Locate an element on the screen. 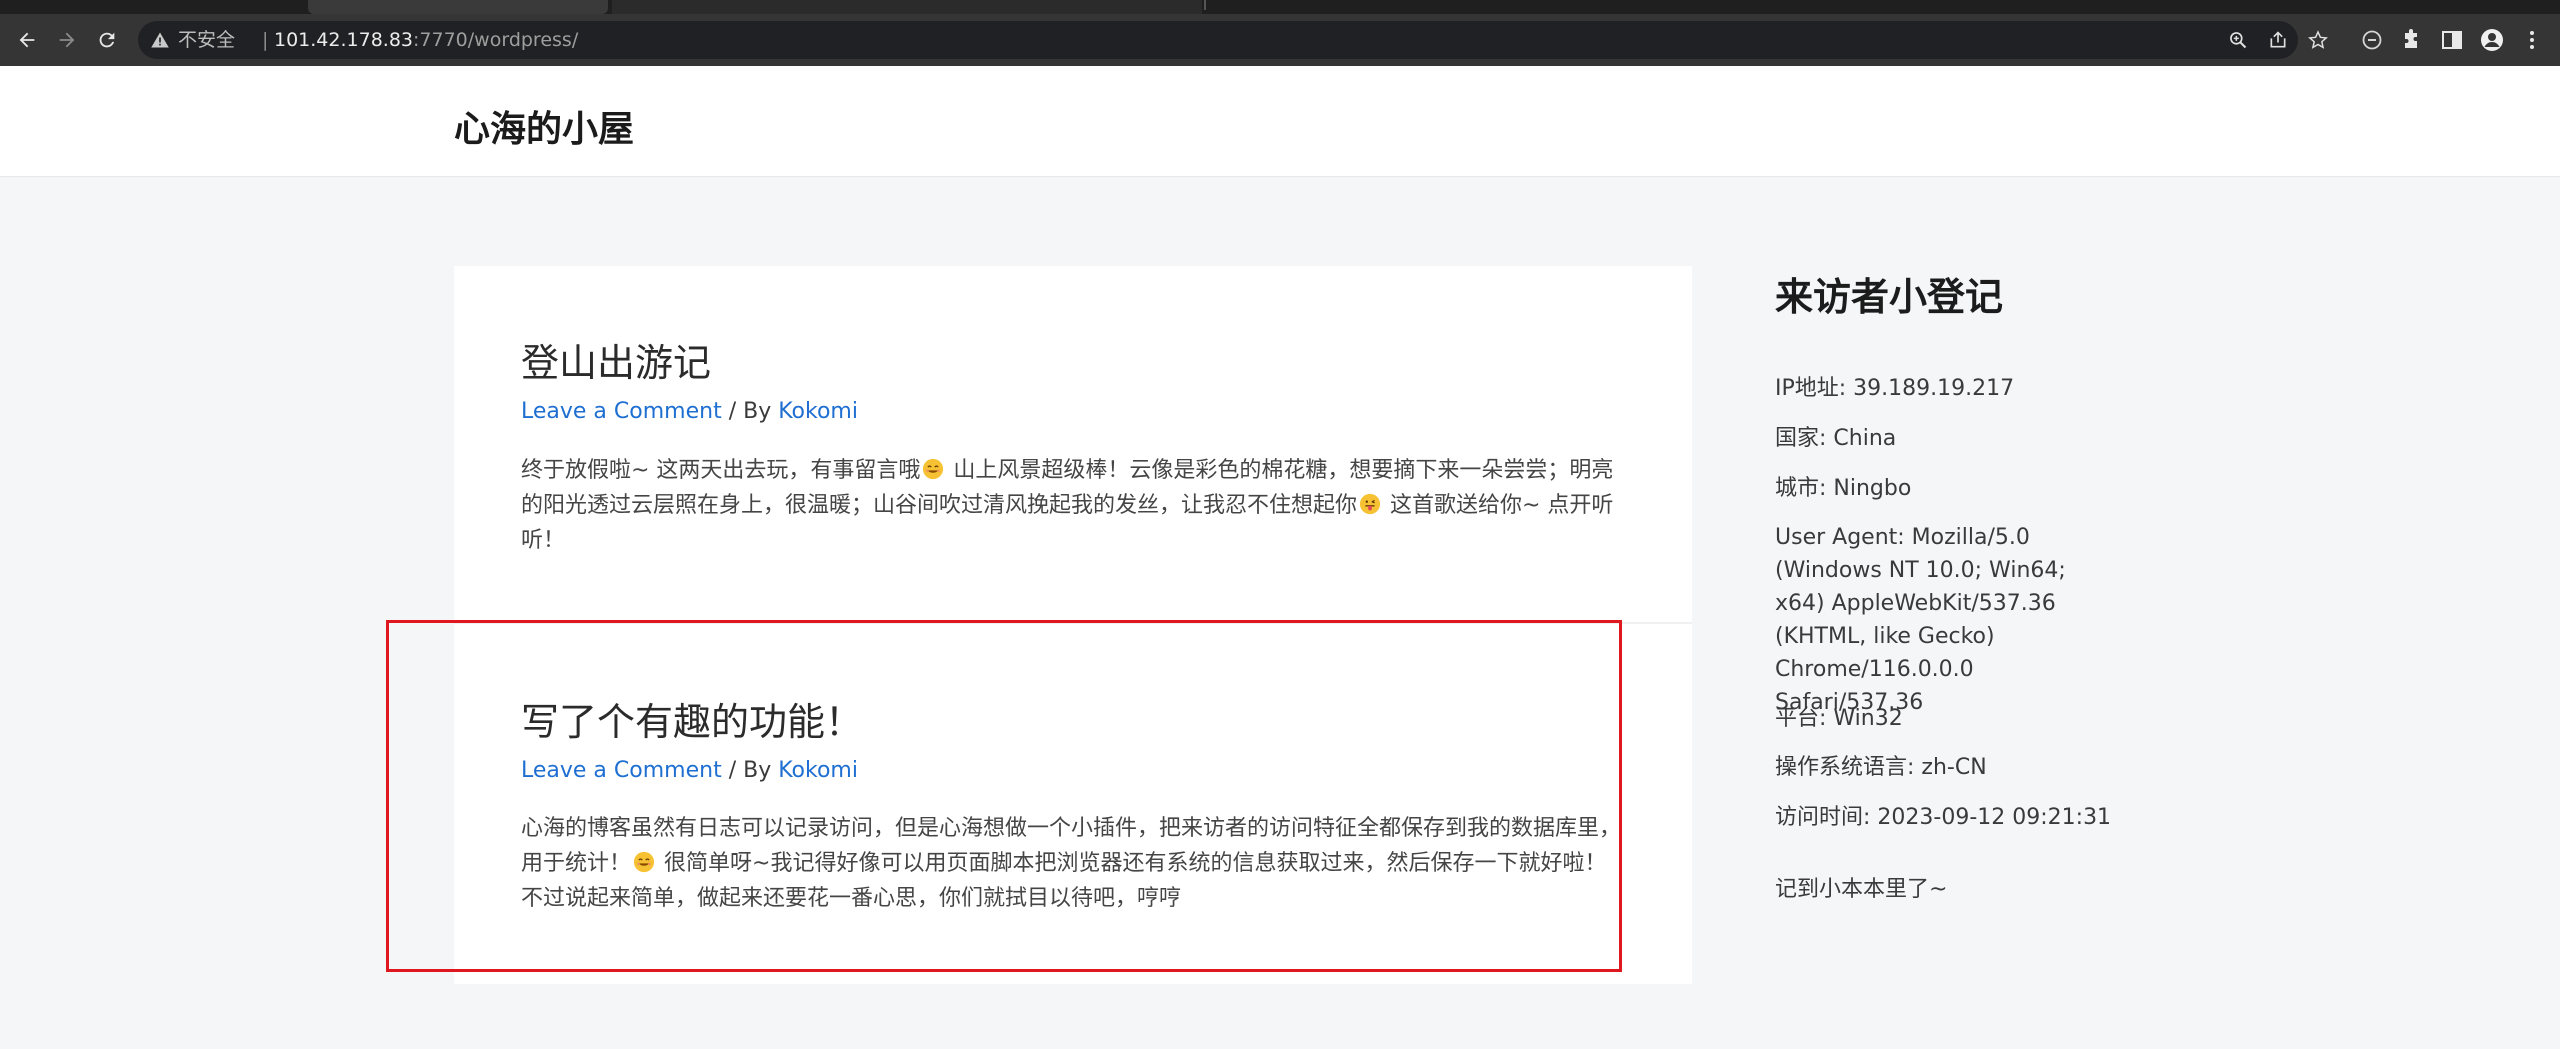 The width and height of the screenshot is (2560, 1049). side-panel-icon is located at coordinates (2452, 40).